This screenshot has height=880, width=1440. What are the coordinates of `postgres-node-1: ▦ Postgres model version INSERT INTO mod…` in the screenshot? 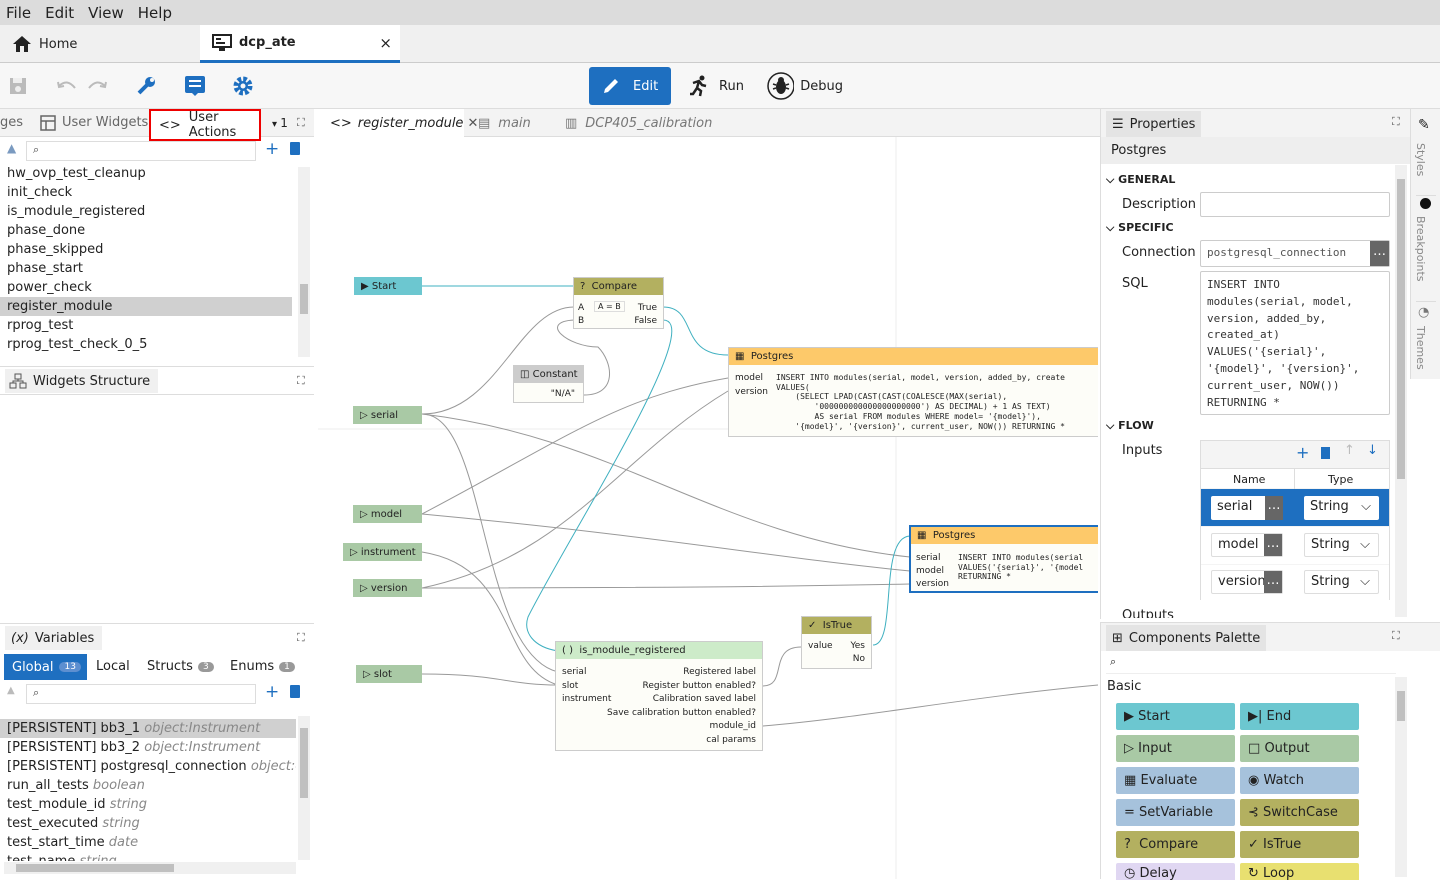 It's located at (913, 392).